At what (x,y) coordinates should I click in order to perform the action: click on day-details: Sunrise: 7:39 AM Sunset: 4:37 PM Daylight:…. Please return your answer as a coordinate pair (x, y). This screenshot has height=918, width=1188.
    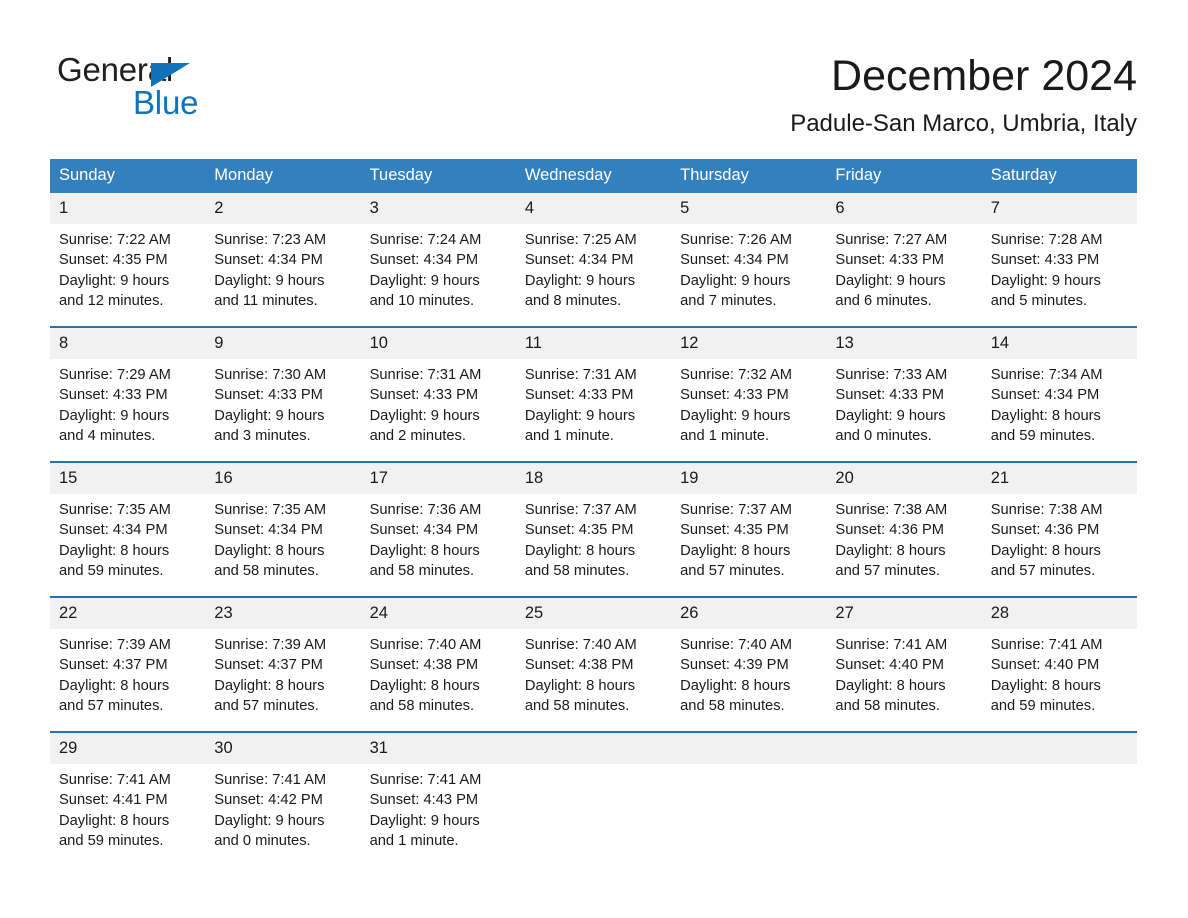
    Looking at the image, I should click on (127, 672).